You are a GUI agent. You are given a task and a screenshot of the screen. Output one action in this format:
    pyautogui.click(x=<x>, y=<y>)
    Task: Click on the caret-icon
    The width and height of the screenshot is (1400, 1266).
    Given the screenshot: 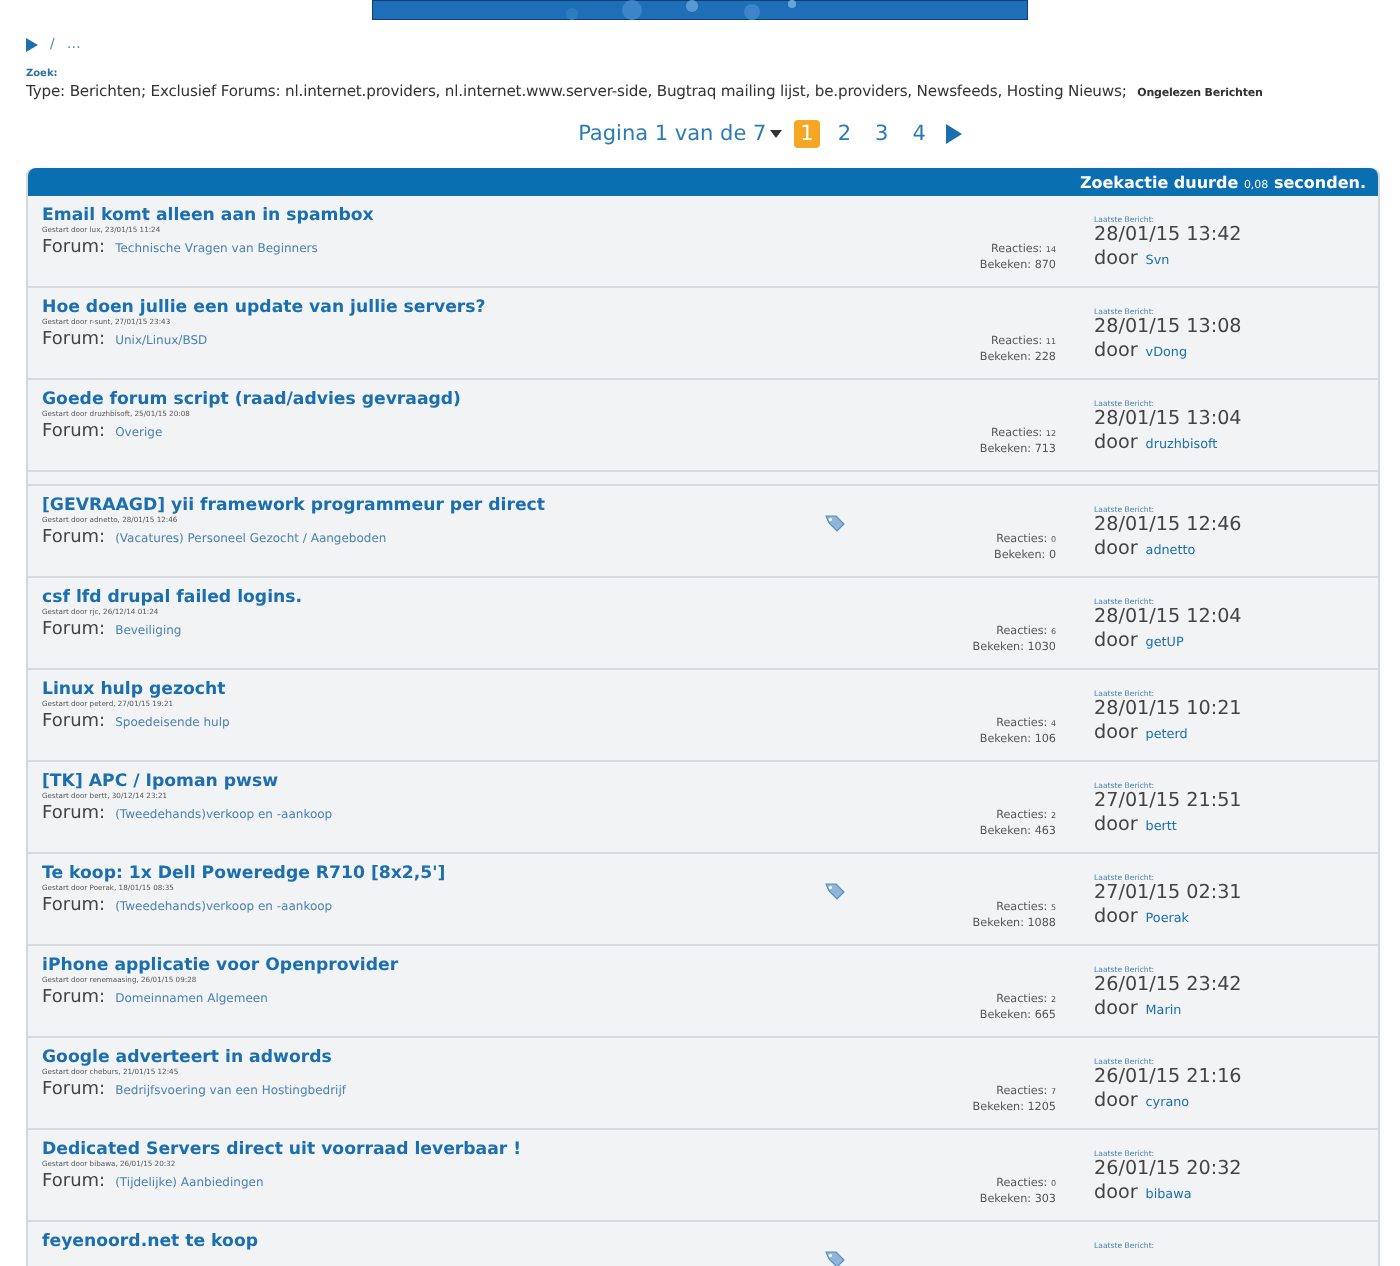 What is the action you would take?
    pyautogui.click(x=776, y=134)
    